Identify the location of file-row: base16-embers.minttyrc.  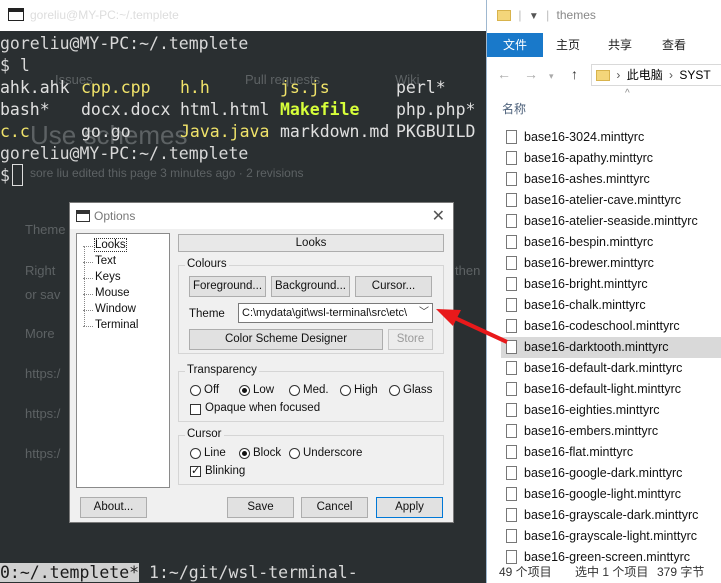
(611, 431).